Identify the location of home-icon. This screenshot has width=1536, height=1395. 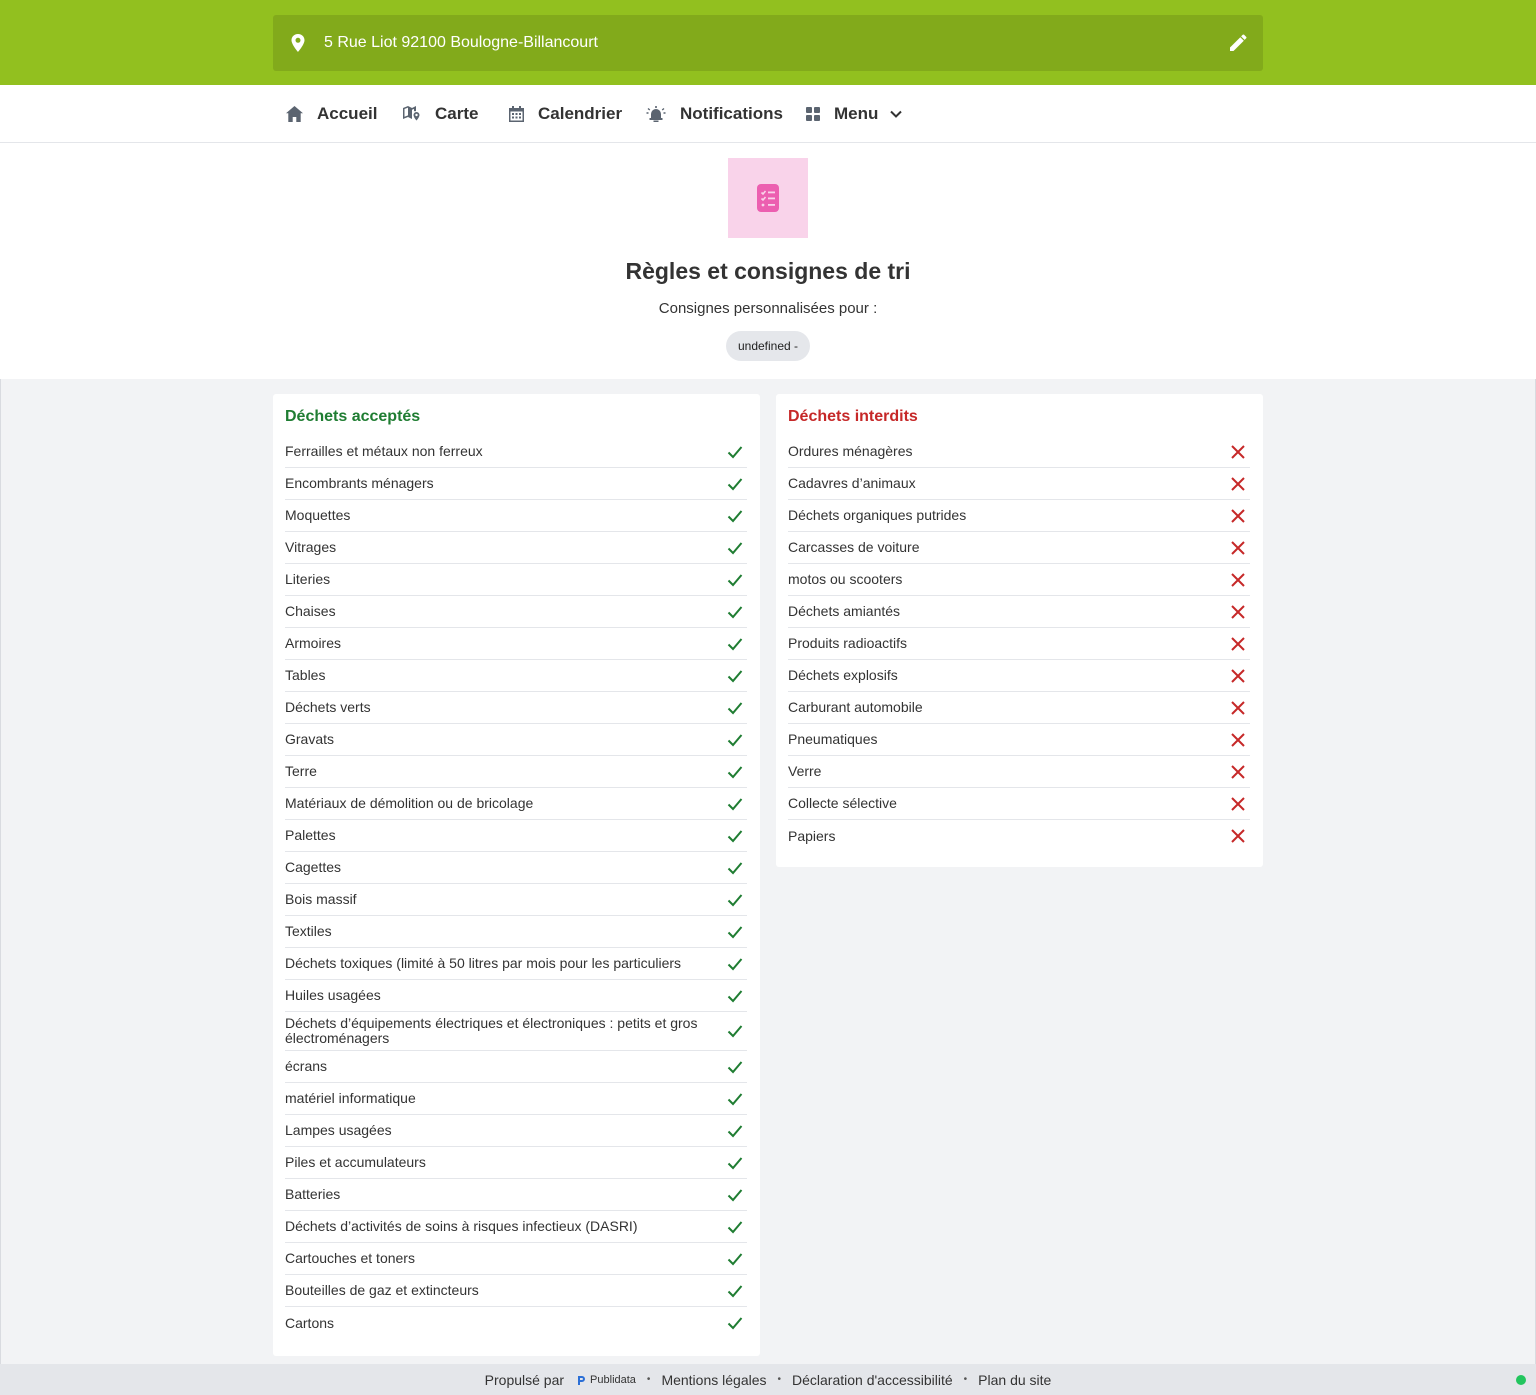
(294, 113).